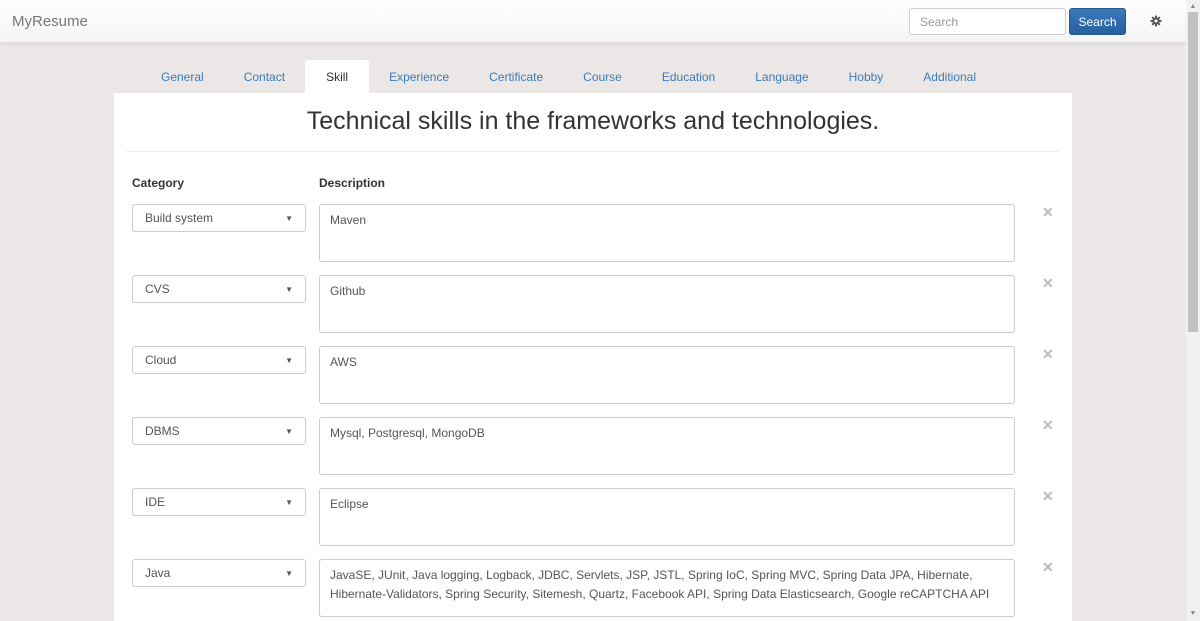 Image resolution: width=1200 pixels, height=621 pixels. I want to click on category-value: Cloud, so click(161, 360).